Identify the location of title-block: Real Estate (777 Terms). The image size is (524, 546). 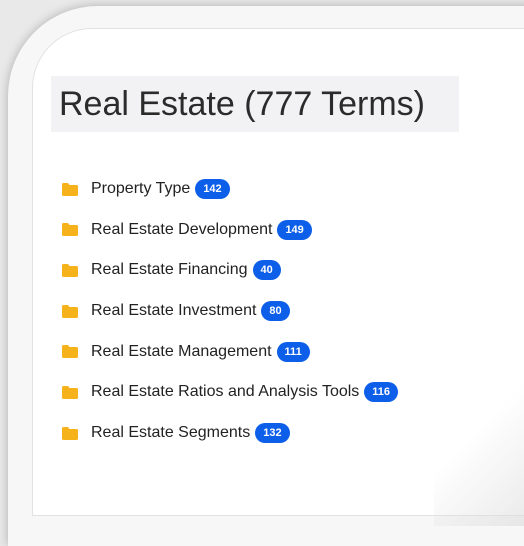
(255, 104).